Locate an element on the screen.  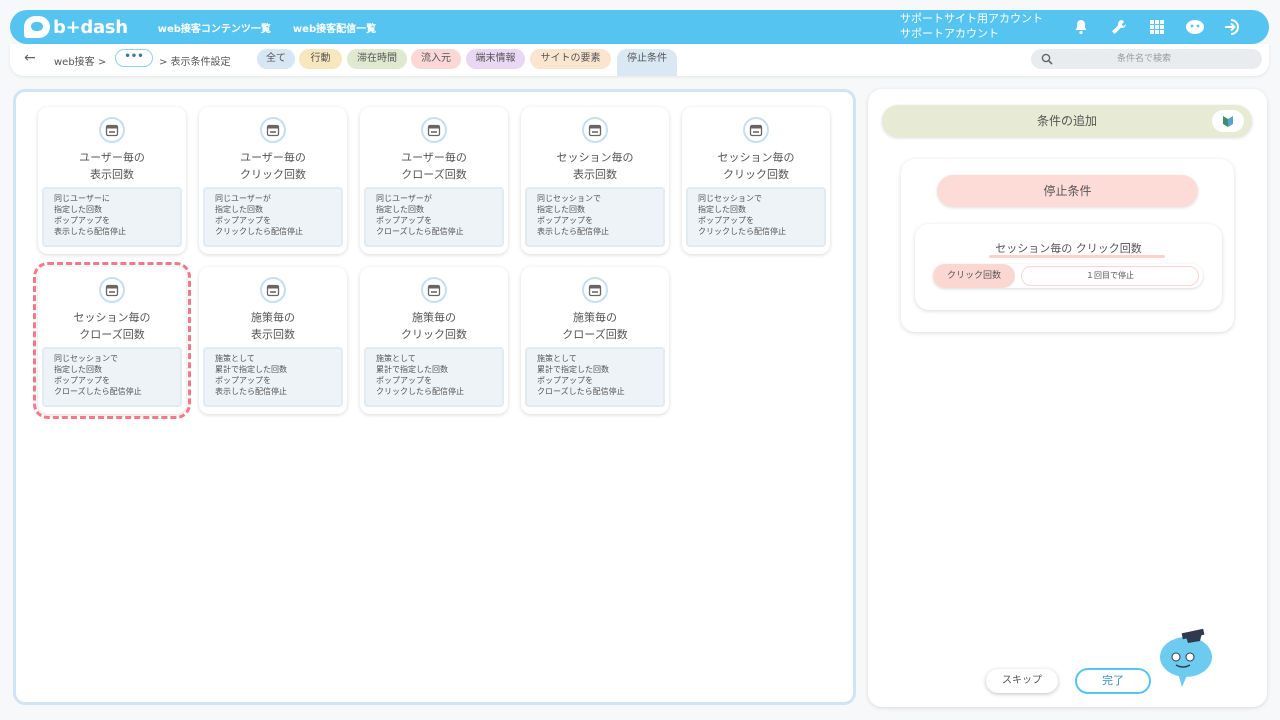
add-condition-label: 条件の追加 is located at coordinates (1066, 121).